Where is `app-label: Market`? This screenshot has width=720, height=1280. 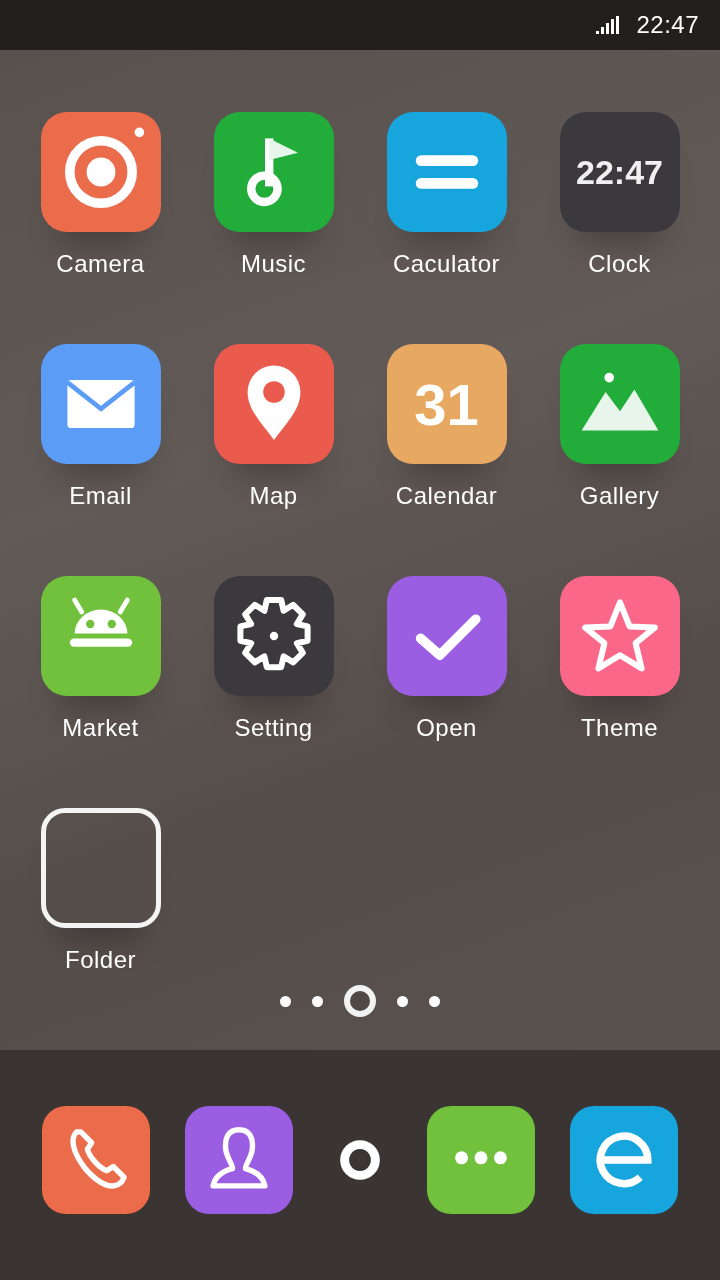 app-label: Market is located at coordinates (100, 728).